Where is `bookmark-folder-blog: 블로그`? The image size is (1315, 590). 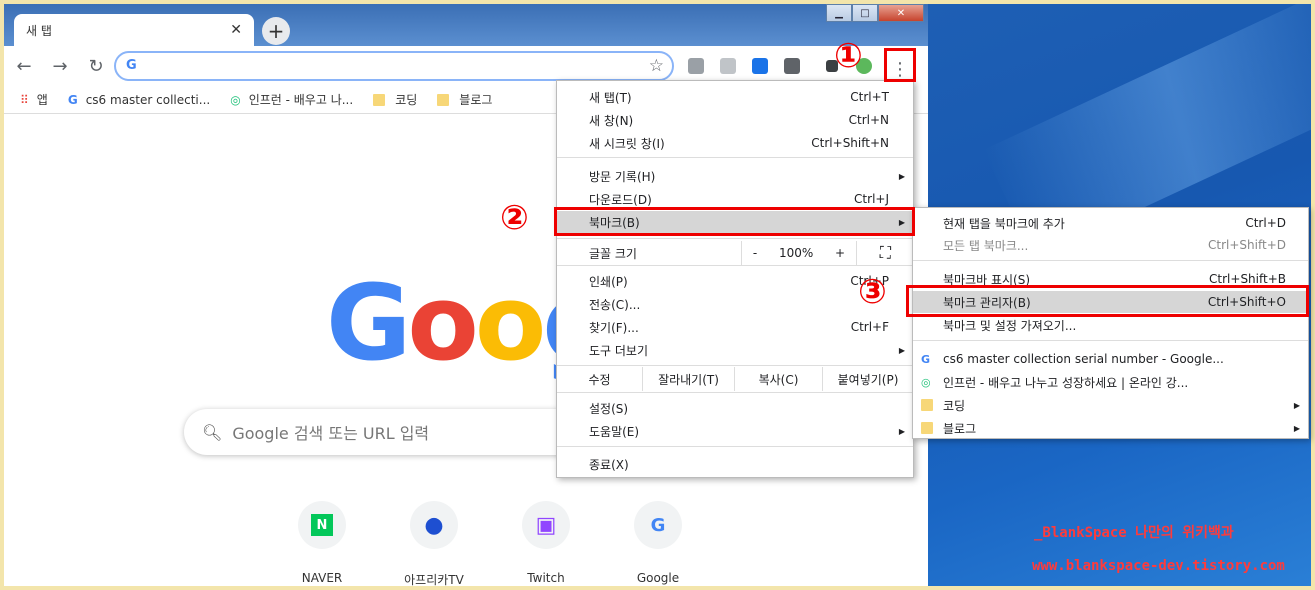 bookmark-folder-blog: 블로그 is located at coordinates (464, 99).